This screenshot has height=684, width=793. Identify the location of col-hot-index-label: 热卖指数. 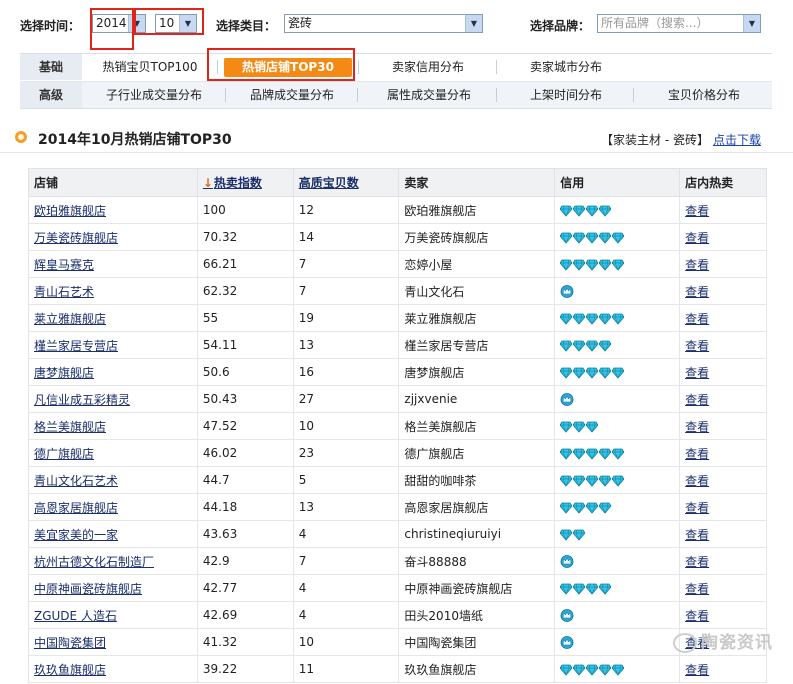
(237, 183).